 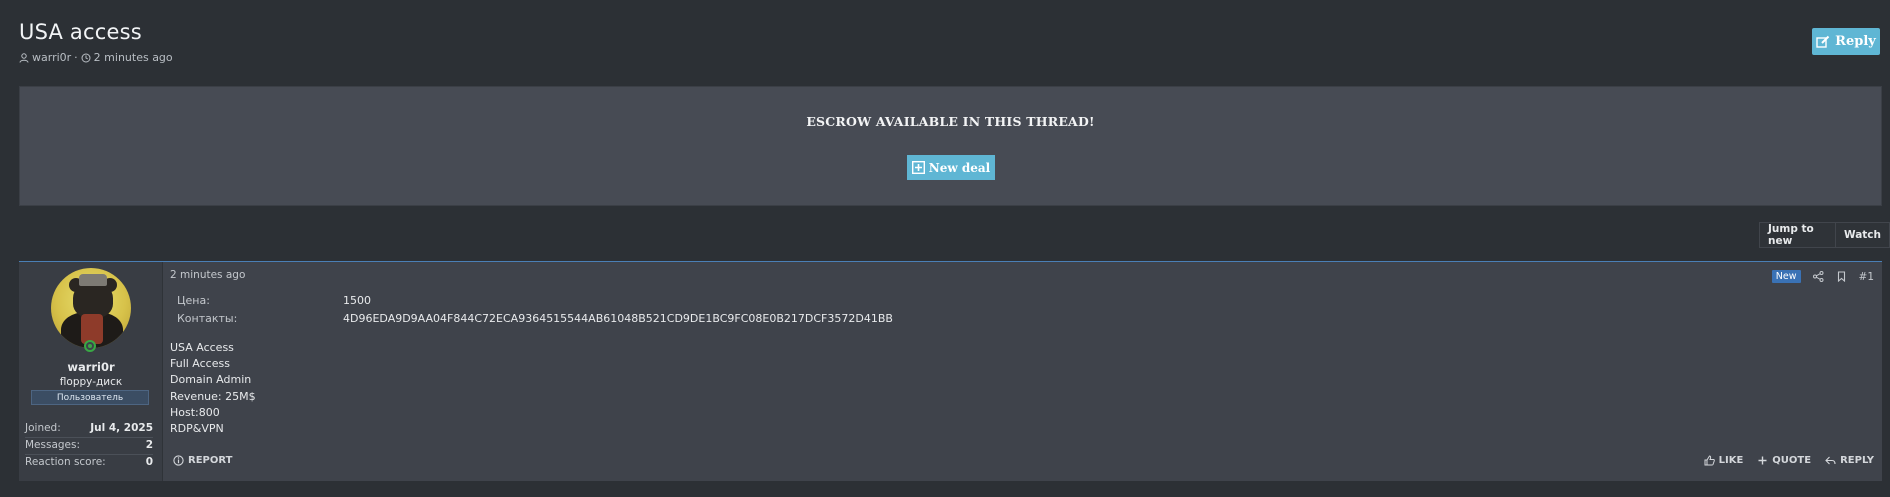 I want to click on reply-button-label: Reply, so click(x=1855, y=41).